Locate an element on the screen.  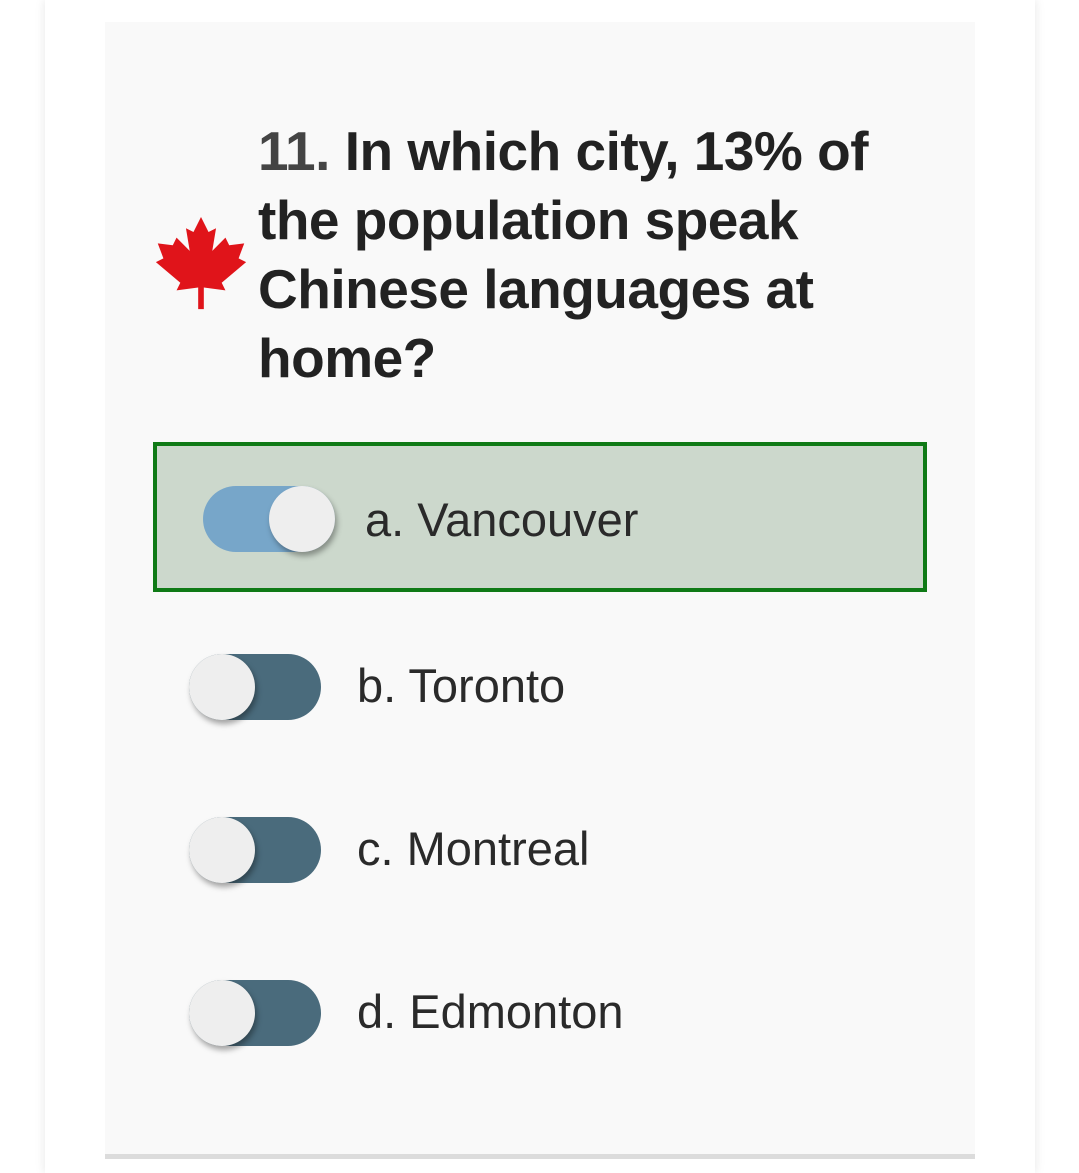
option-c-label: c. Montreal is located at coordinates (473, 848).